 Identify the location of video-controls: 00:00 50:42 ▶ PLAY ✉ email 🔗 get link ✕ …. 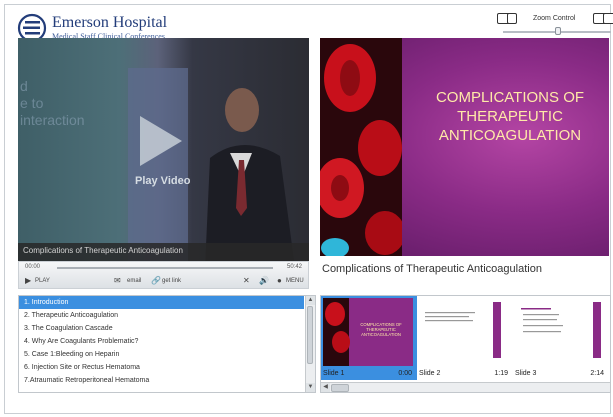
(163, 275).